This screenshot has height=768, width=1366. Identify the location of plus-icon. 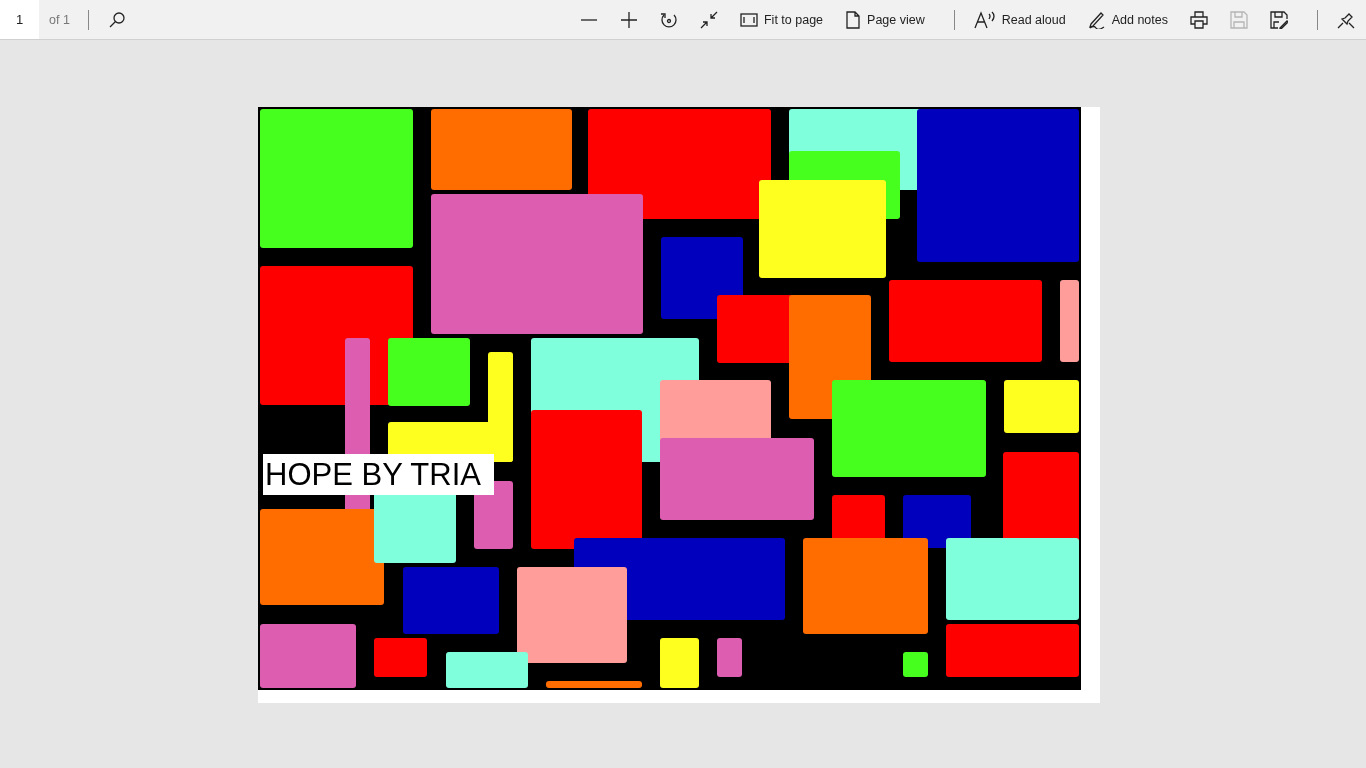
(629, 19).